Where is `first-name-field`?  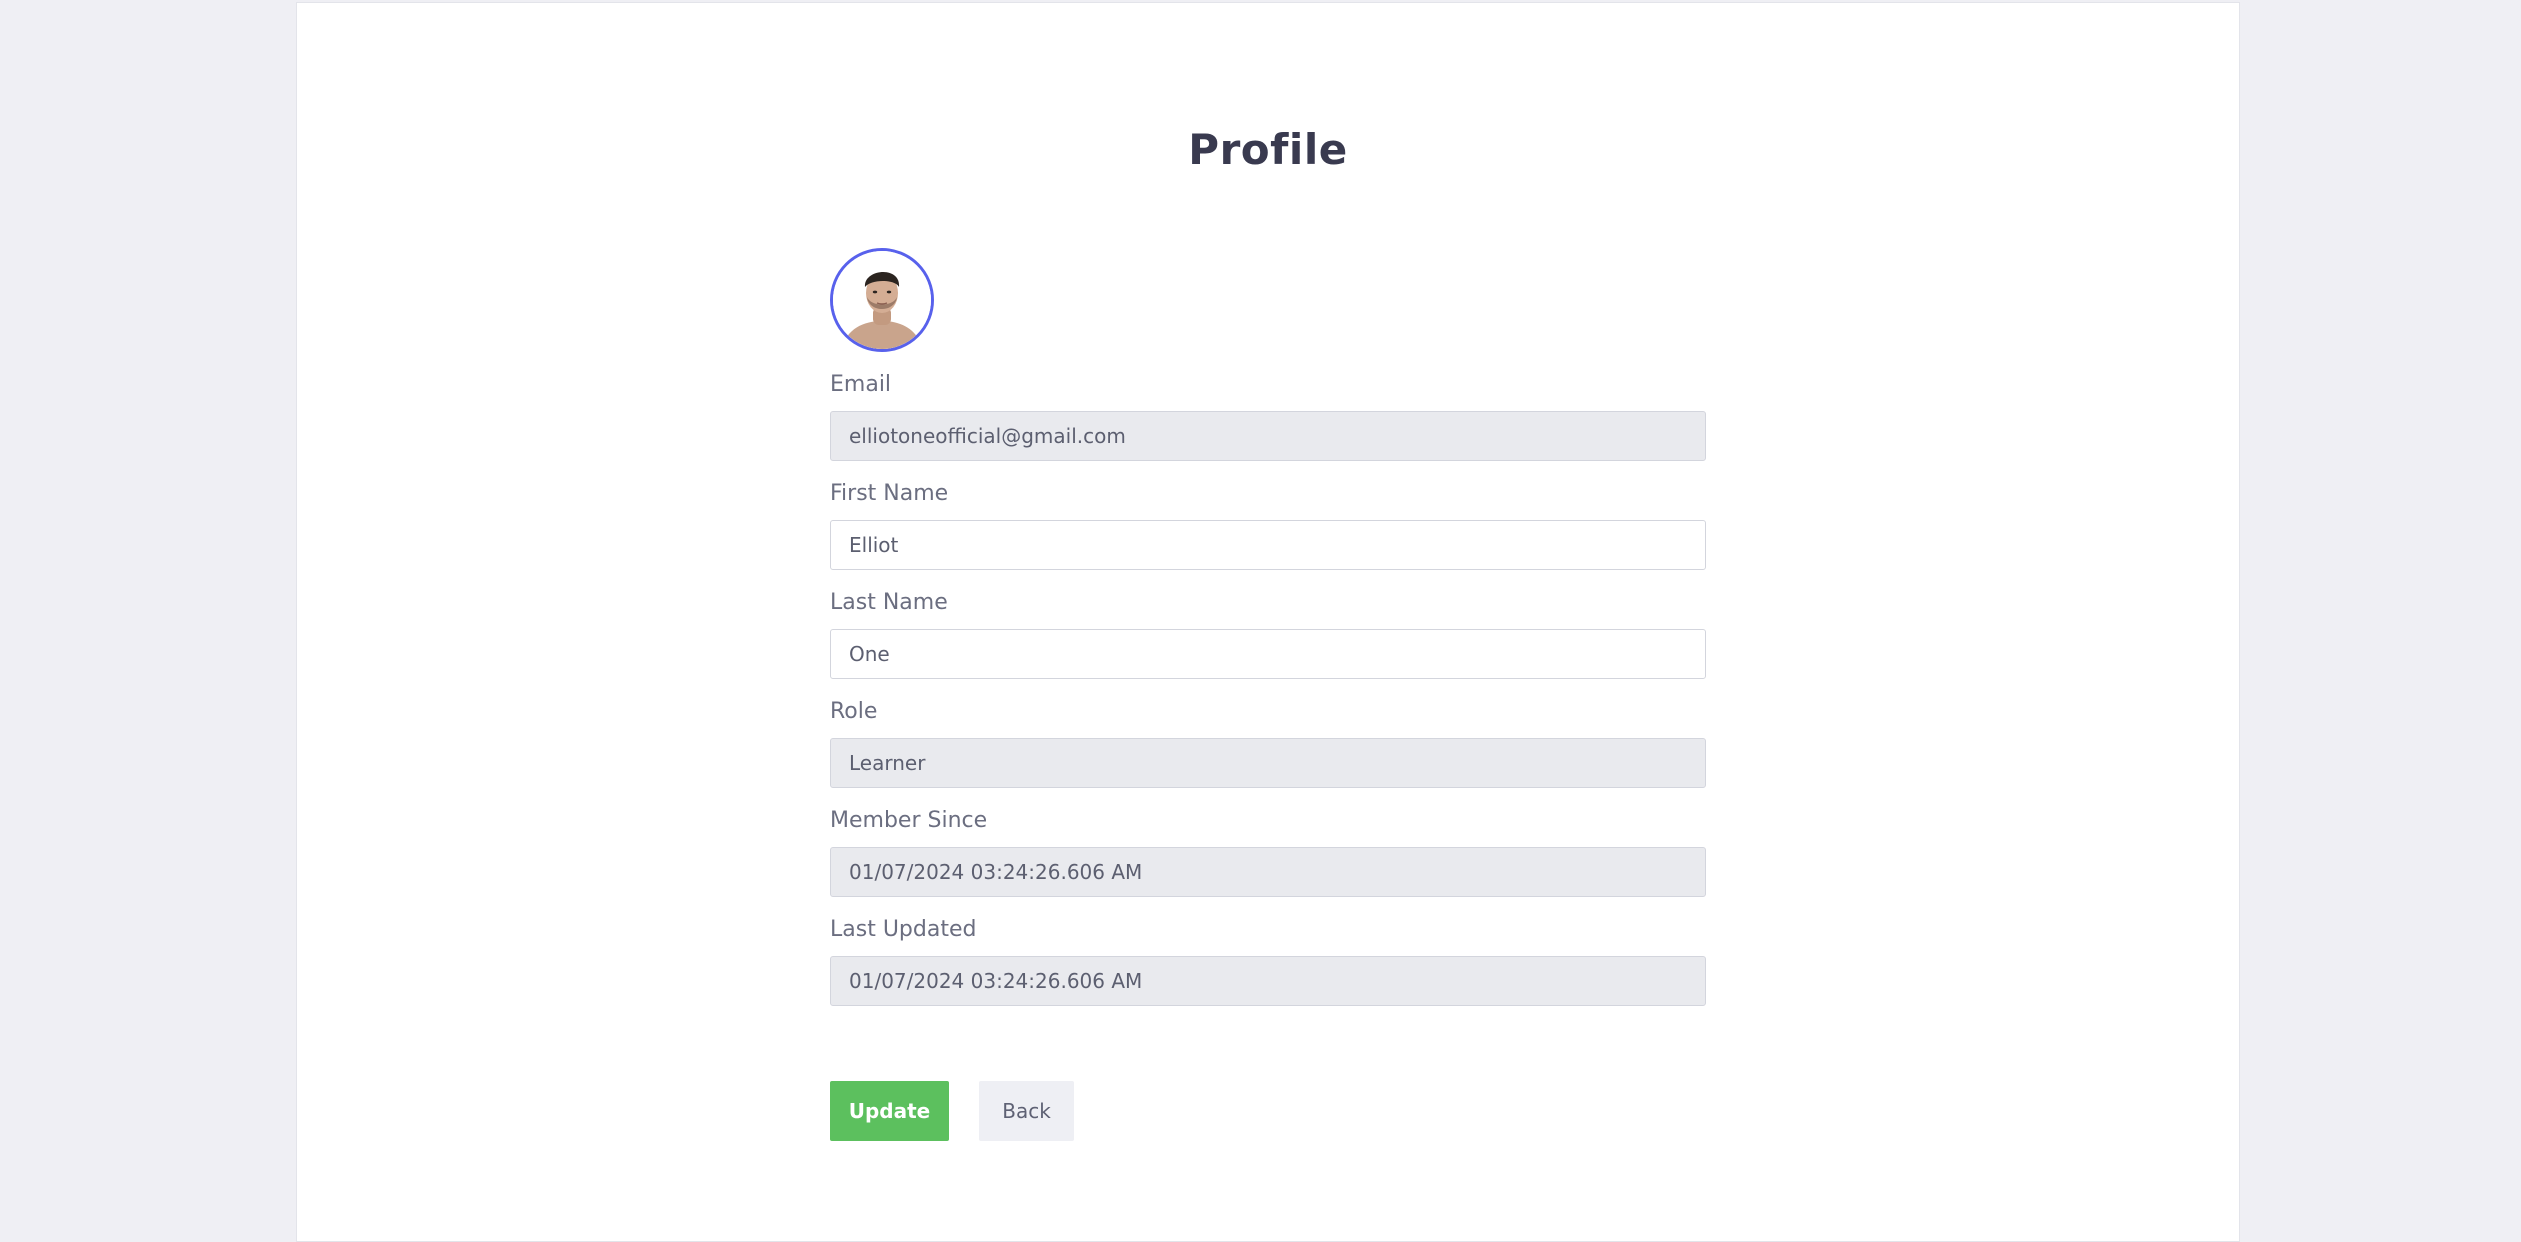 first-name-field is located at coordinates (1268, 545).